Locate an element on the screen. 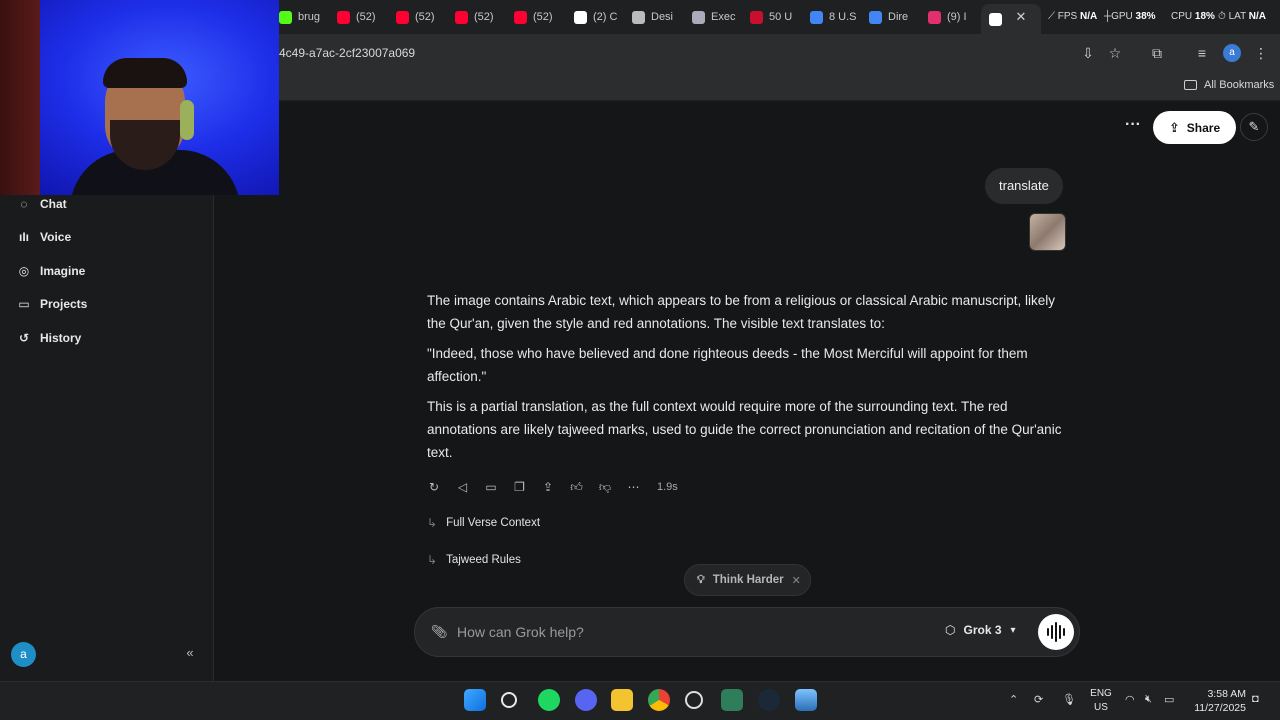 Image resolution: width=1280 pixels, height=720 pixels. prompt-input is located at coordinates (682, 632).